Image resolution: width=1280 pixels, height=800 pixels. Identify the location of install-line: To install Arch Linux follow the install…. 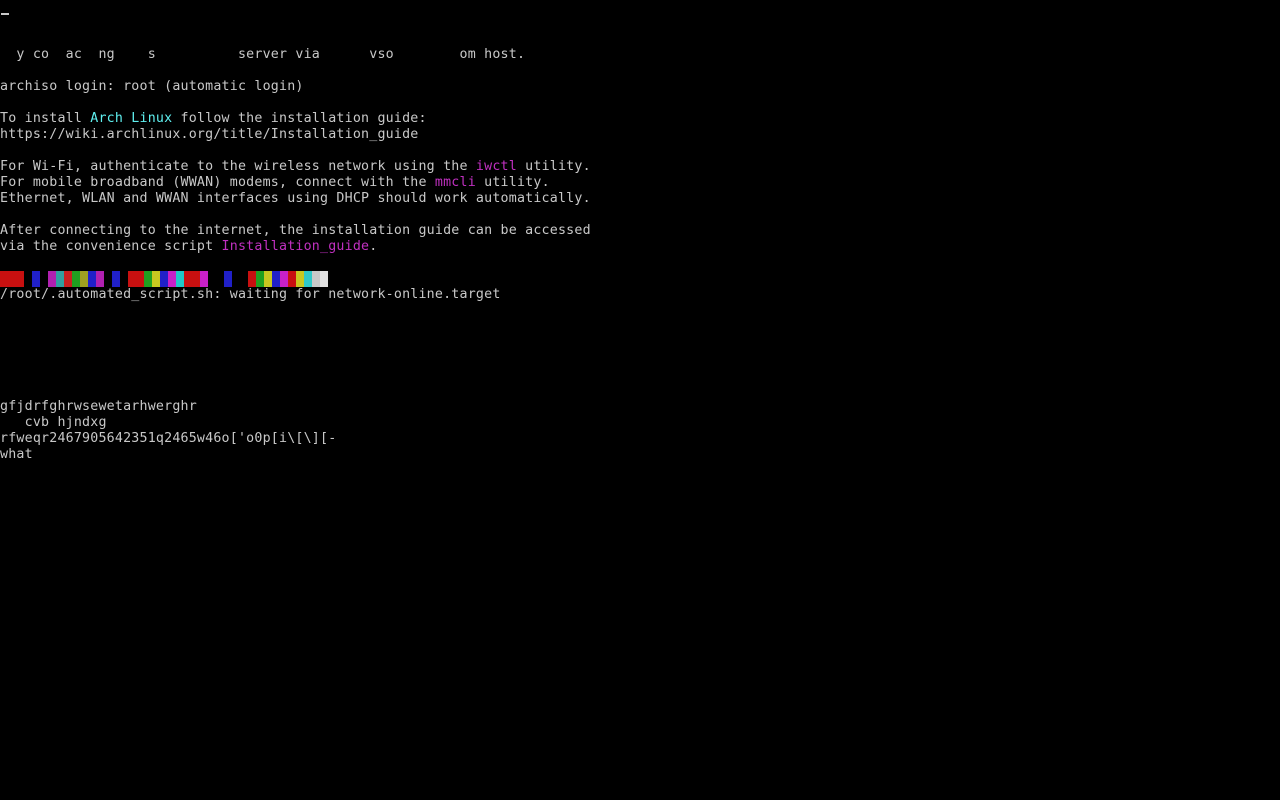
(213, 119).